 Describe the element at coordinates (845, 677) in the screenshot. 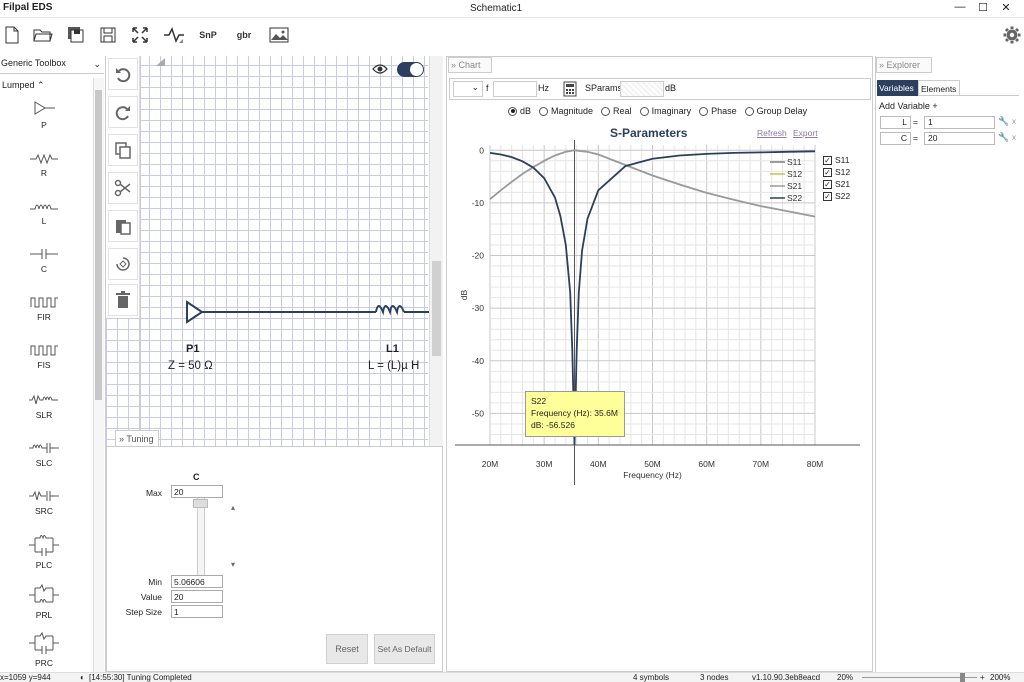

I see `zoom-min: 20%` at that location.